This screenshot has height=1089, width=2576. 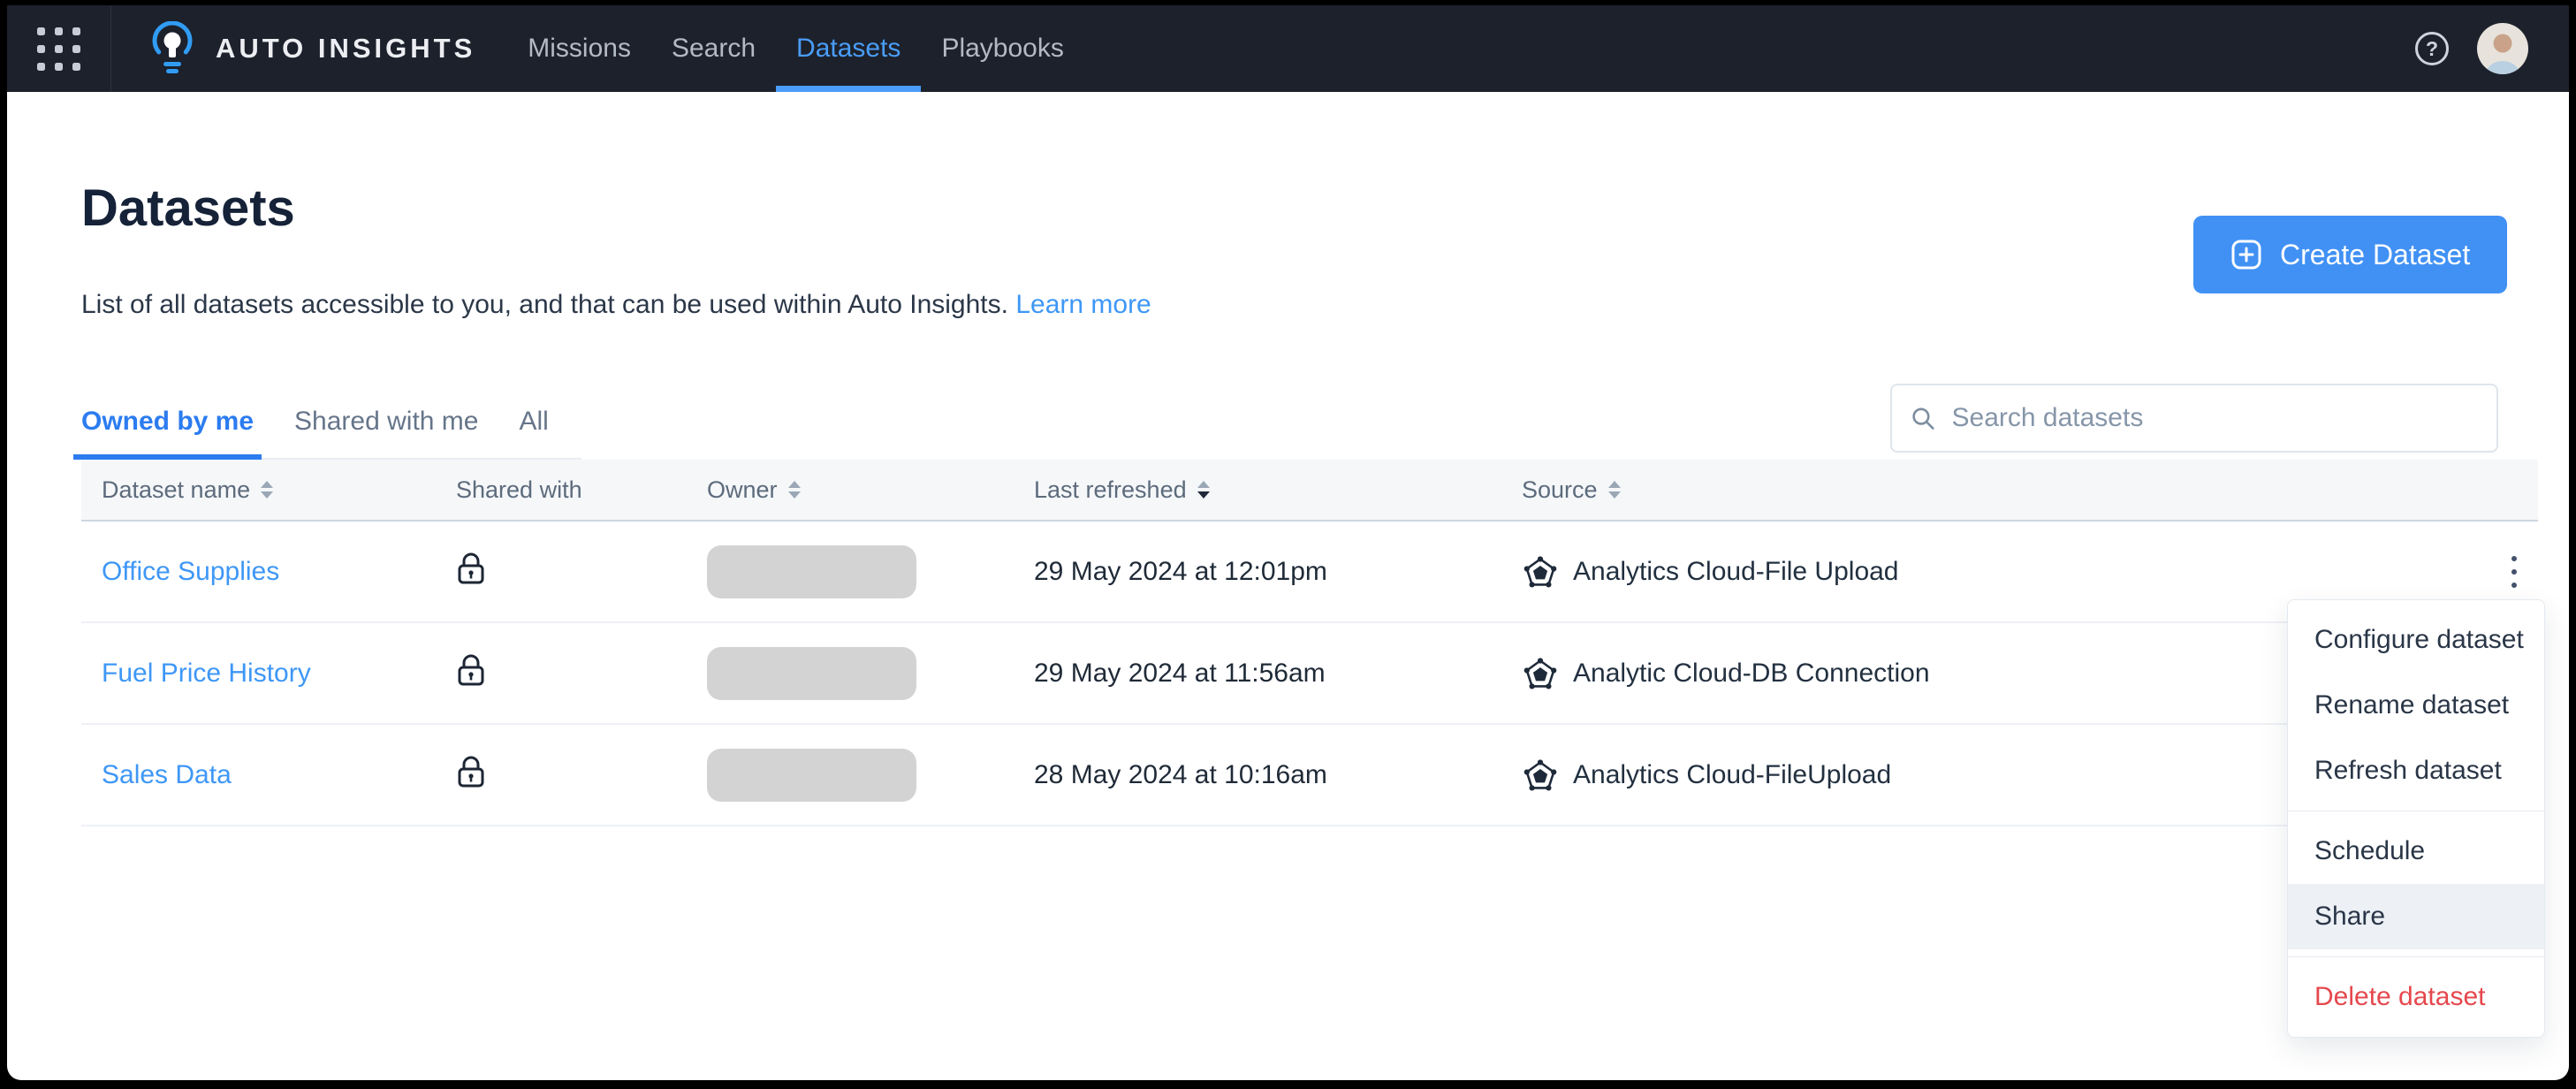 What do you see at coordinates (2416, 916) in the screenshot?
I see `menu-item-share: Share` at bounding box center [2416, 916].